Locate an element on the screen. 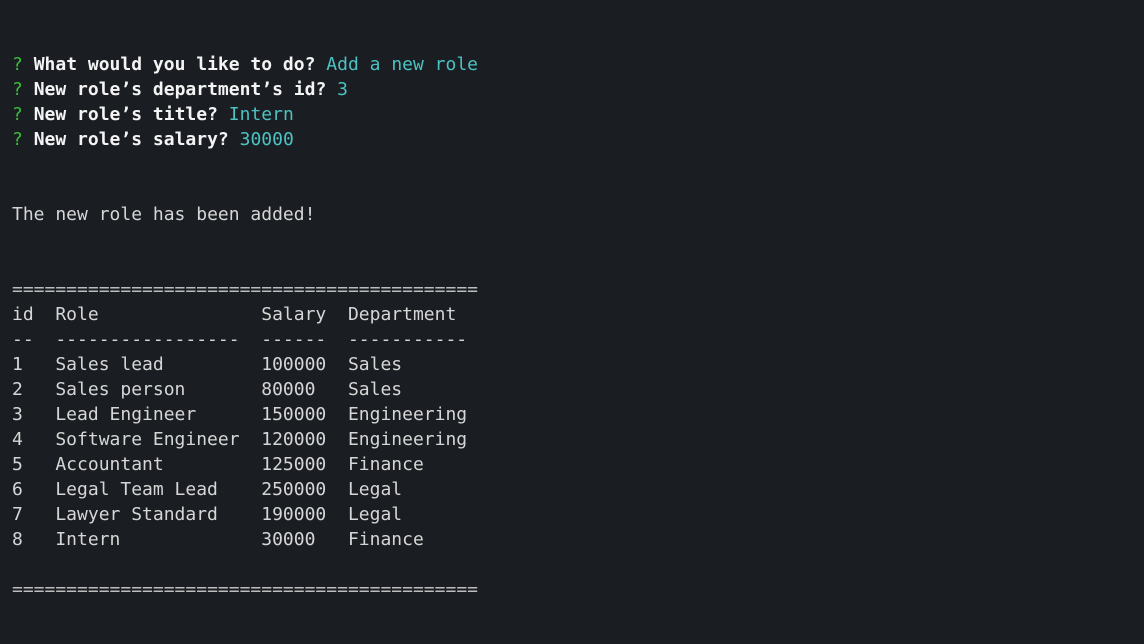  underline: ----------- is located at coordinates (407, 339).